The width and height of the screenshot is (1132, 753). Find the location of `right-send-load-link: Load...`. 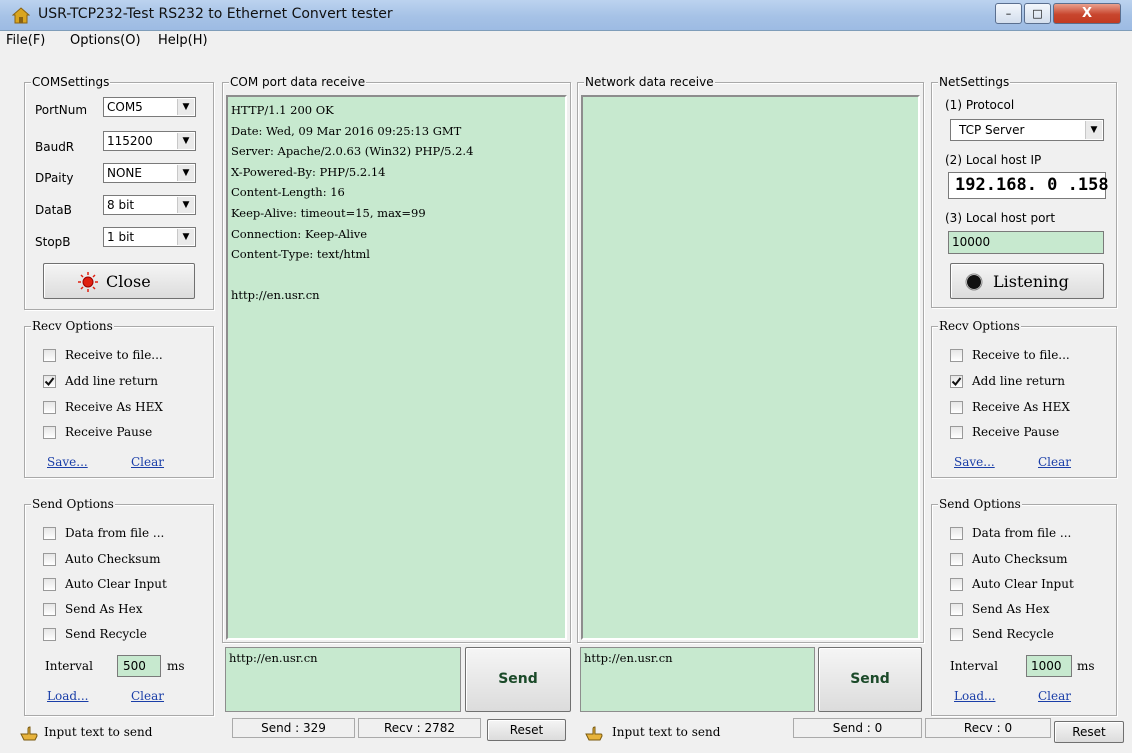

right-send-load-link: Load... is located at coordinates (974, 696).